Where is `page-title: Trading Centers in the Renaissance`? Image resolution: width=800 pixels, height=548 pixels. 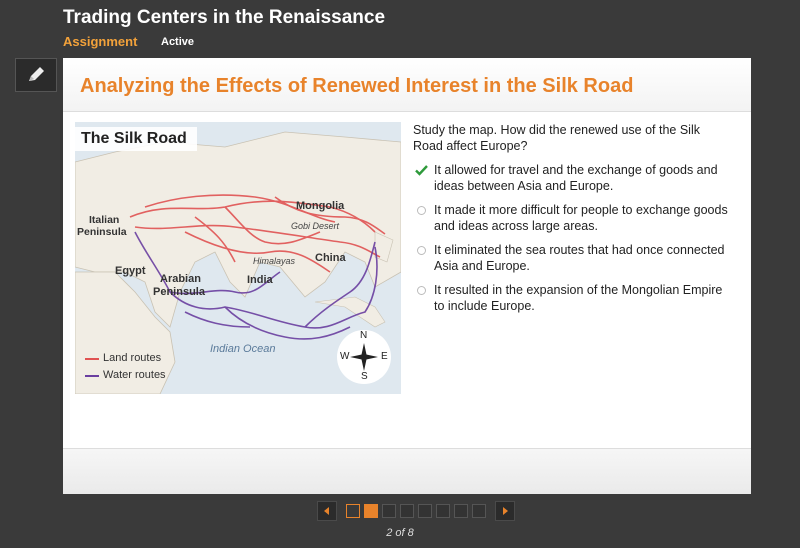
page-title: Trading Centers in the Renaissance is located at coordinates (224, 17).